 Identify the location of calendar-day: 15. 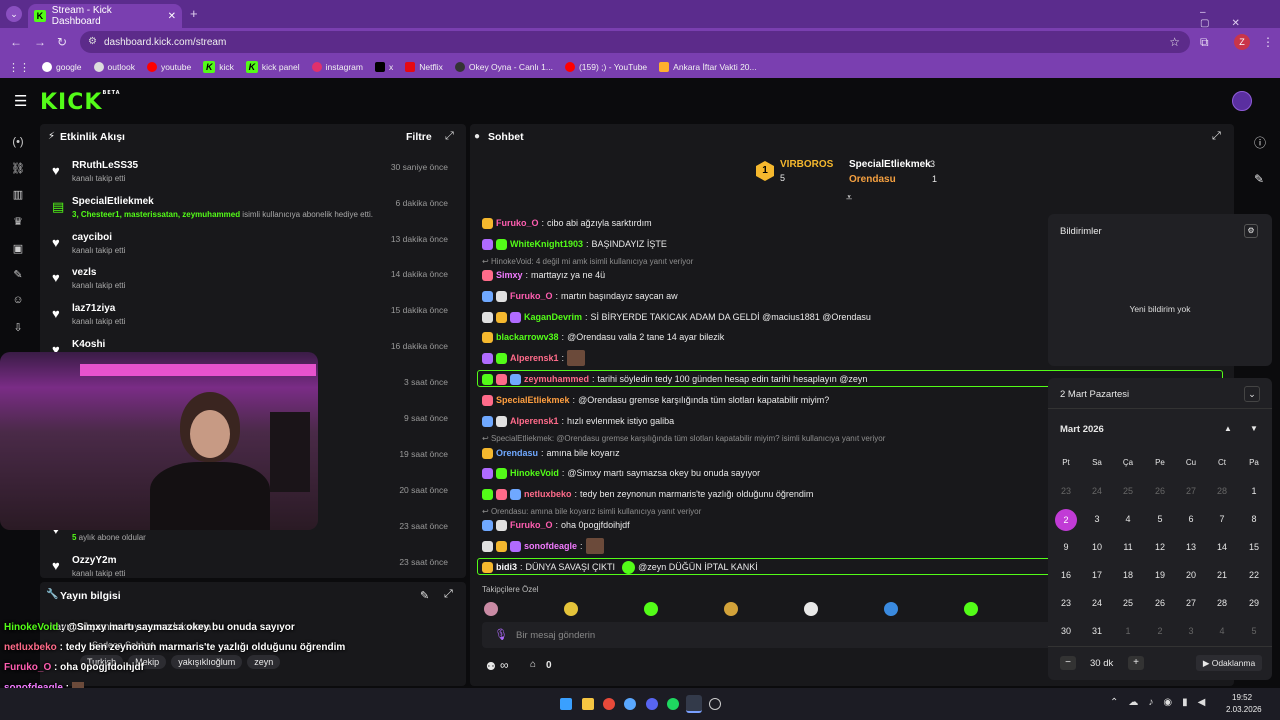
(1254, 547).